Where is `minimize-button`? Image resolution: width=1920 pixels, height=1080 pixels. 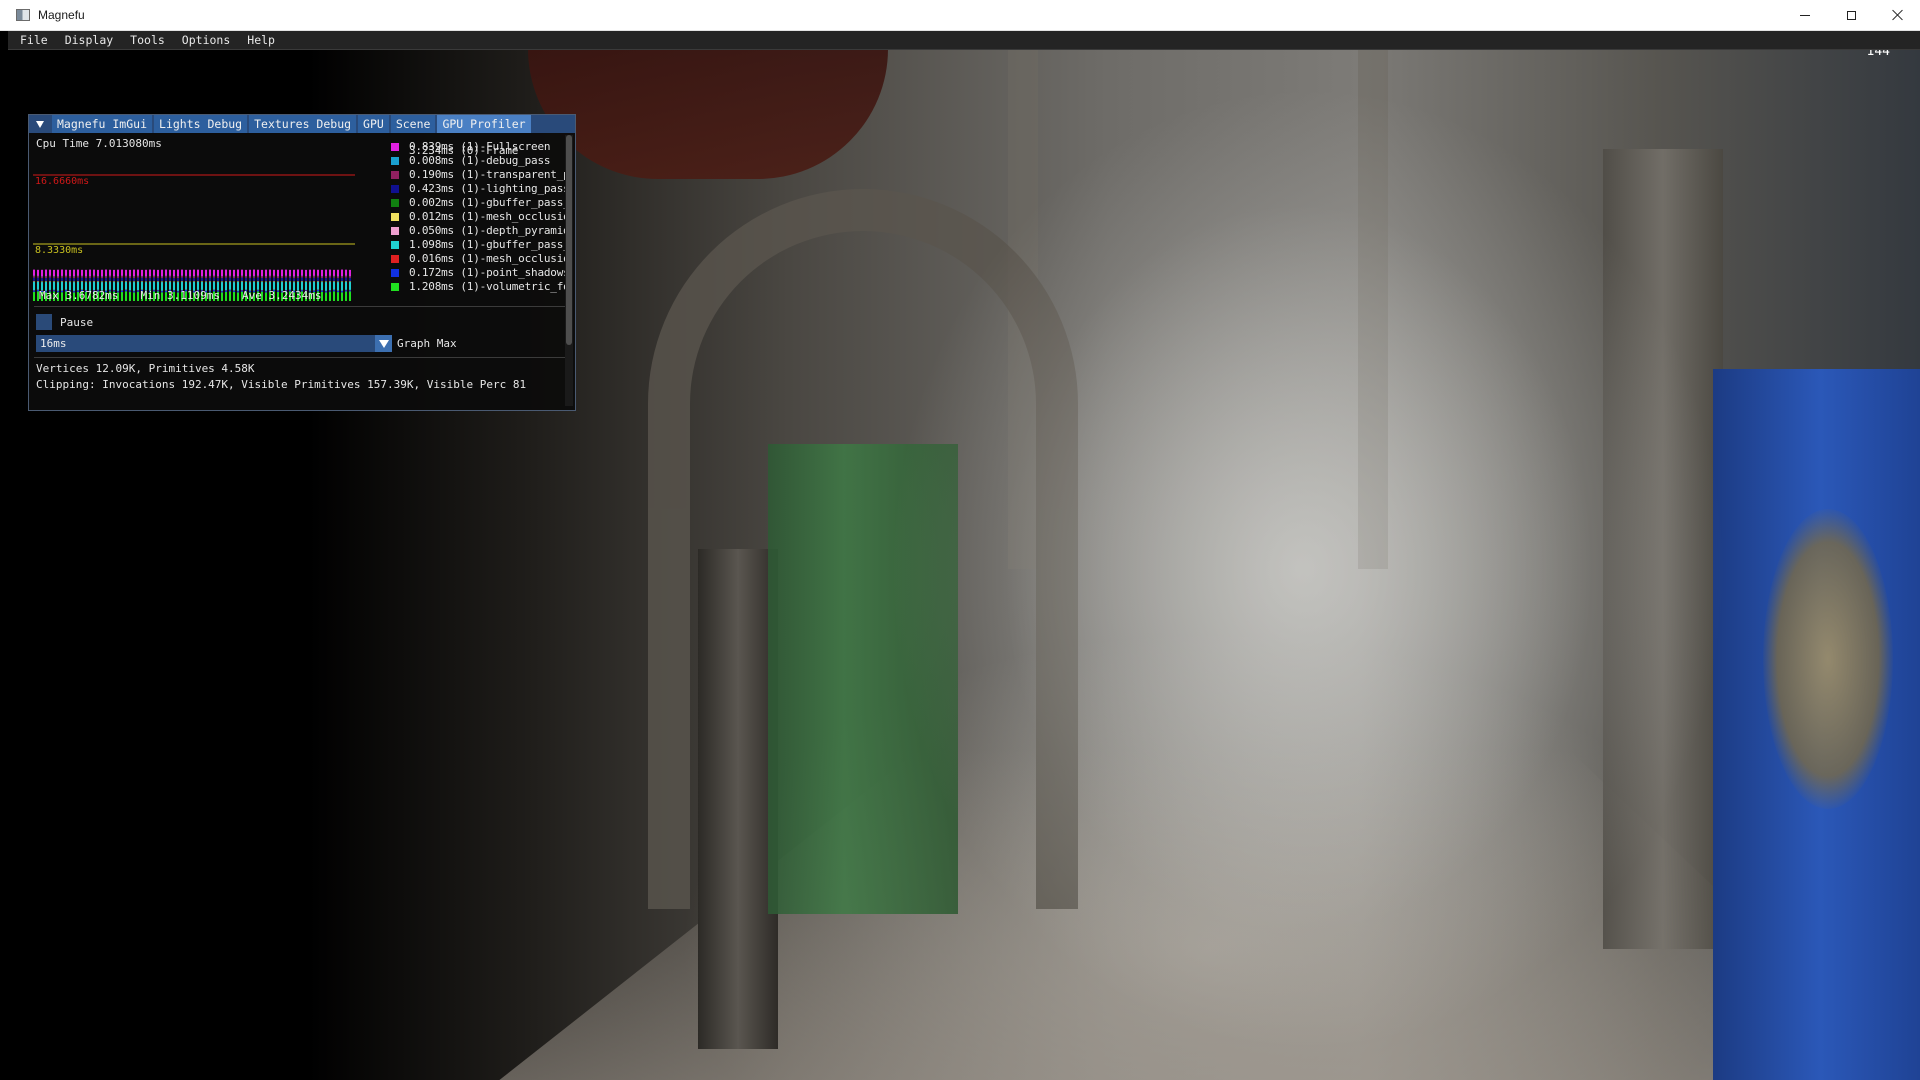 minimize-button is located at coordinates (1805, 15).